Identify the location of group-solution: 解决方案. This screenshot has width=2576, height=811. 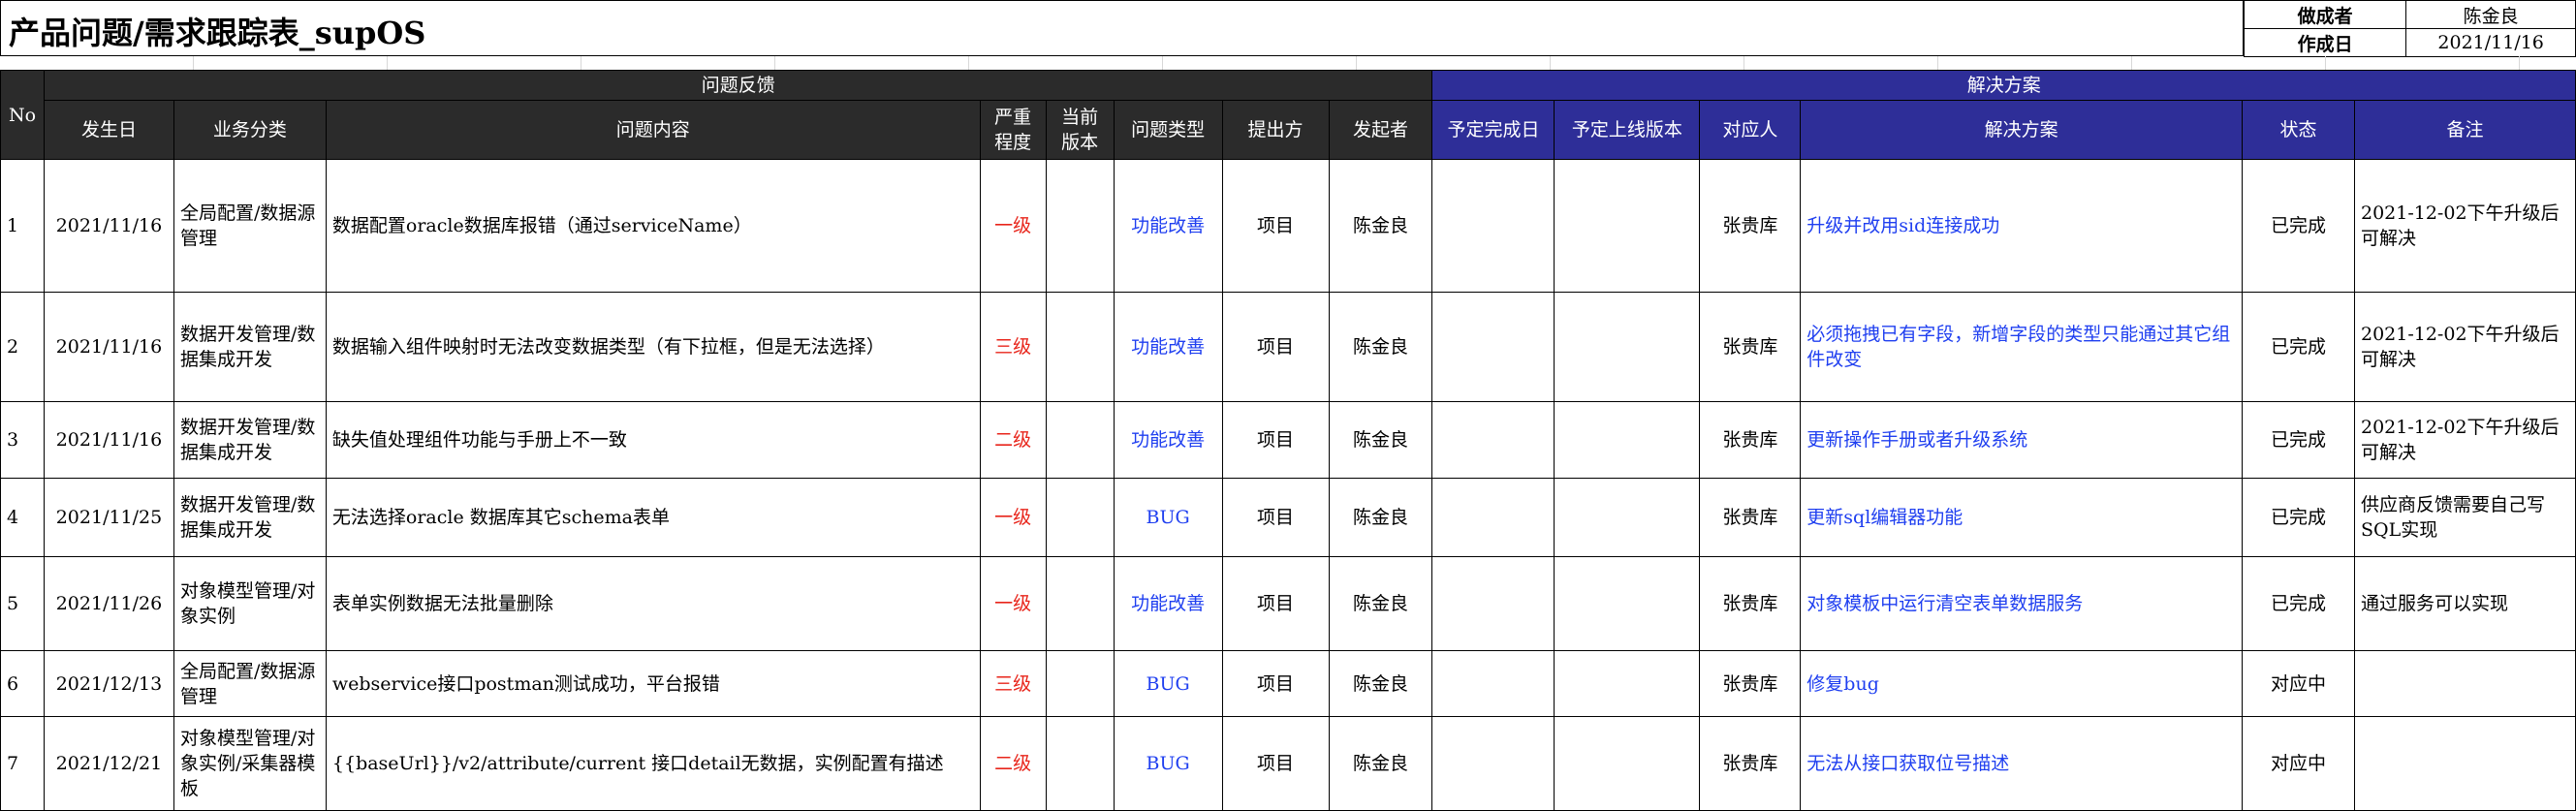
(2003, 86).